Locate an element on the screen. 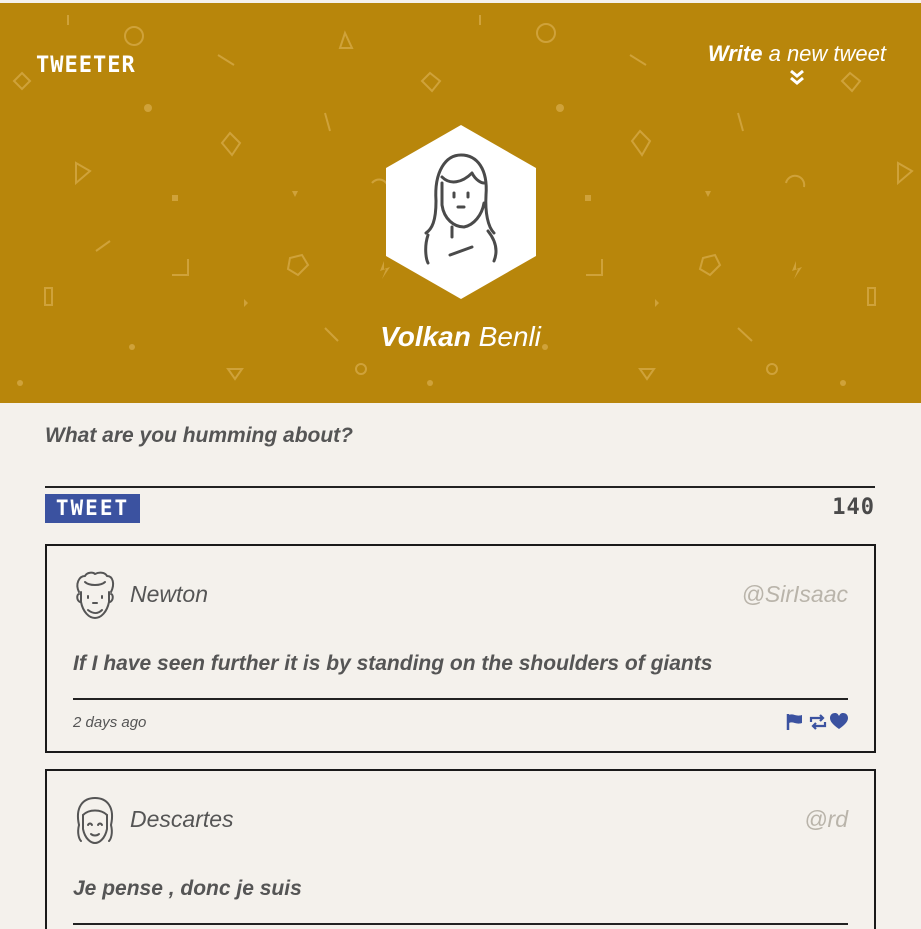 The height and width of the screenshot is (929, 921). write-link-bold: Write is located at coordinates (735, 53).